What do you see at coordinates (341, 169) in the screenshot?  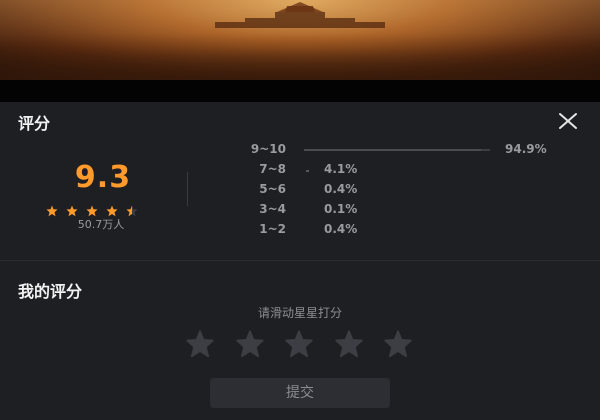 I see `distribution-percent: 4.1%` at bounding box center [341, 169].